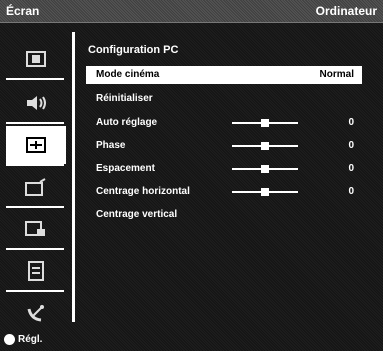 The width and height of the screenshot is (383, 351). What do you see at coordinates (336, 74) in the screenshot?
I see `row-value: Normal` at bounding box center [336, 74].